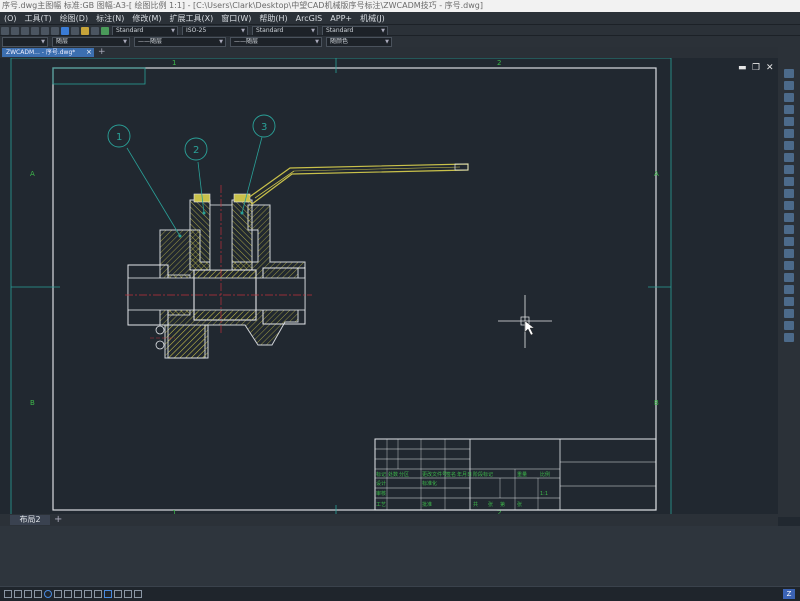 The height and width of the screenshot is (601, 800). What do you see at coordinates (15, 30) in the screenshot?
I see `redo-icon` at bounding box center [15, 30].